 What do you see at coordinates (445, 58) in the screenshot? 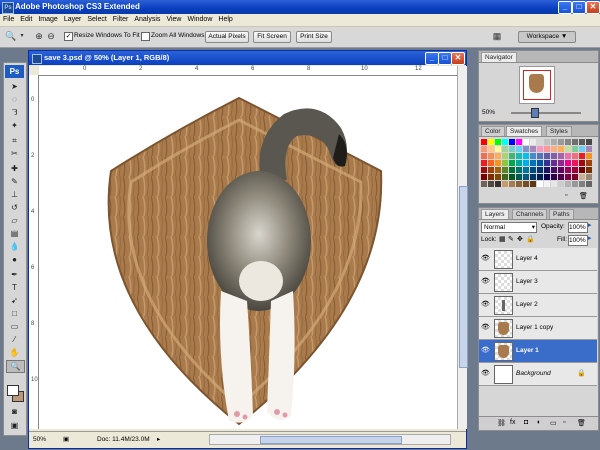
I see `doc-maximize-button: □` at bounding box center [445, 58].